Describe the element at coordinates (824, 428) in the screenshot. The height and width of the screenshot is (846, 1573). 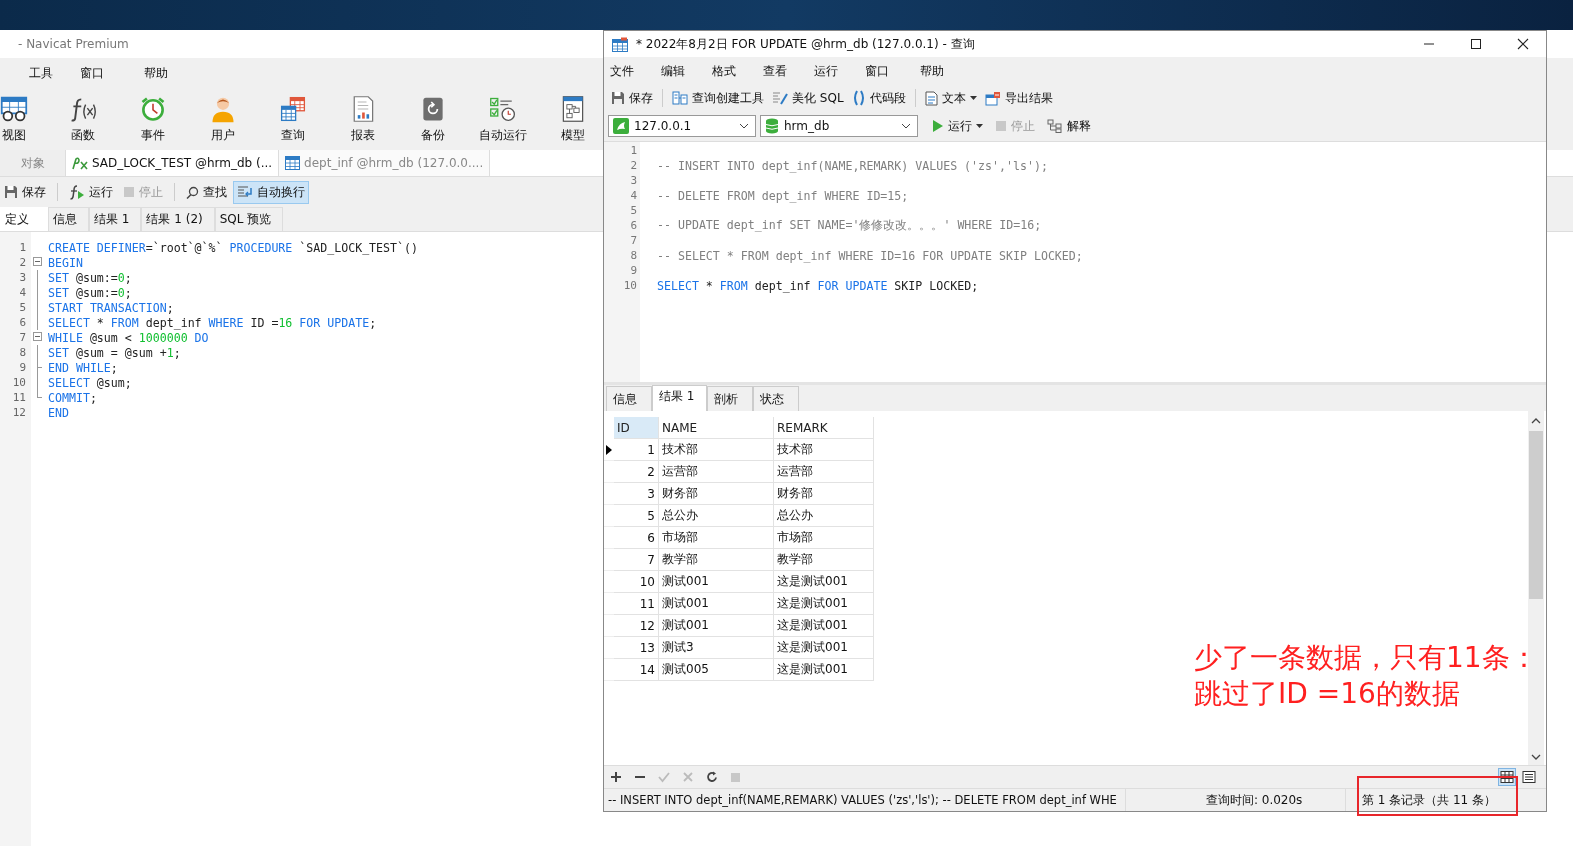
I see `column-header: REMARK` at that location.